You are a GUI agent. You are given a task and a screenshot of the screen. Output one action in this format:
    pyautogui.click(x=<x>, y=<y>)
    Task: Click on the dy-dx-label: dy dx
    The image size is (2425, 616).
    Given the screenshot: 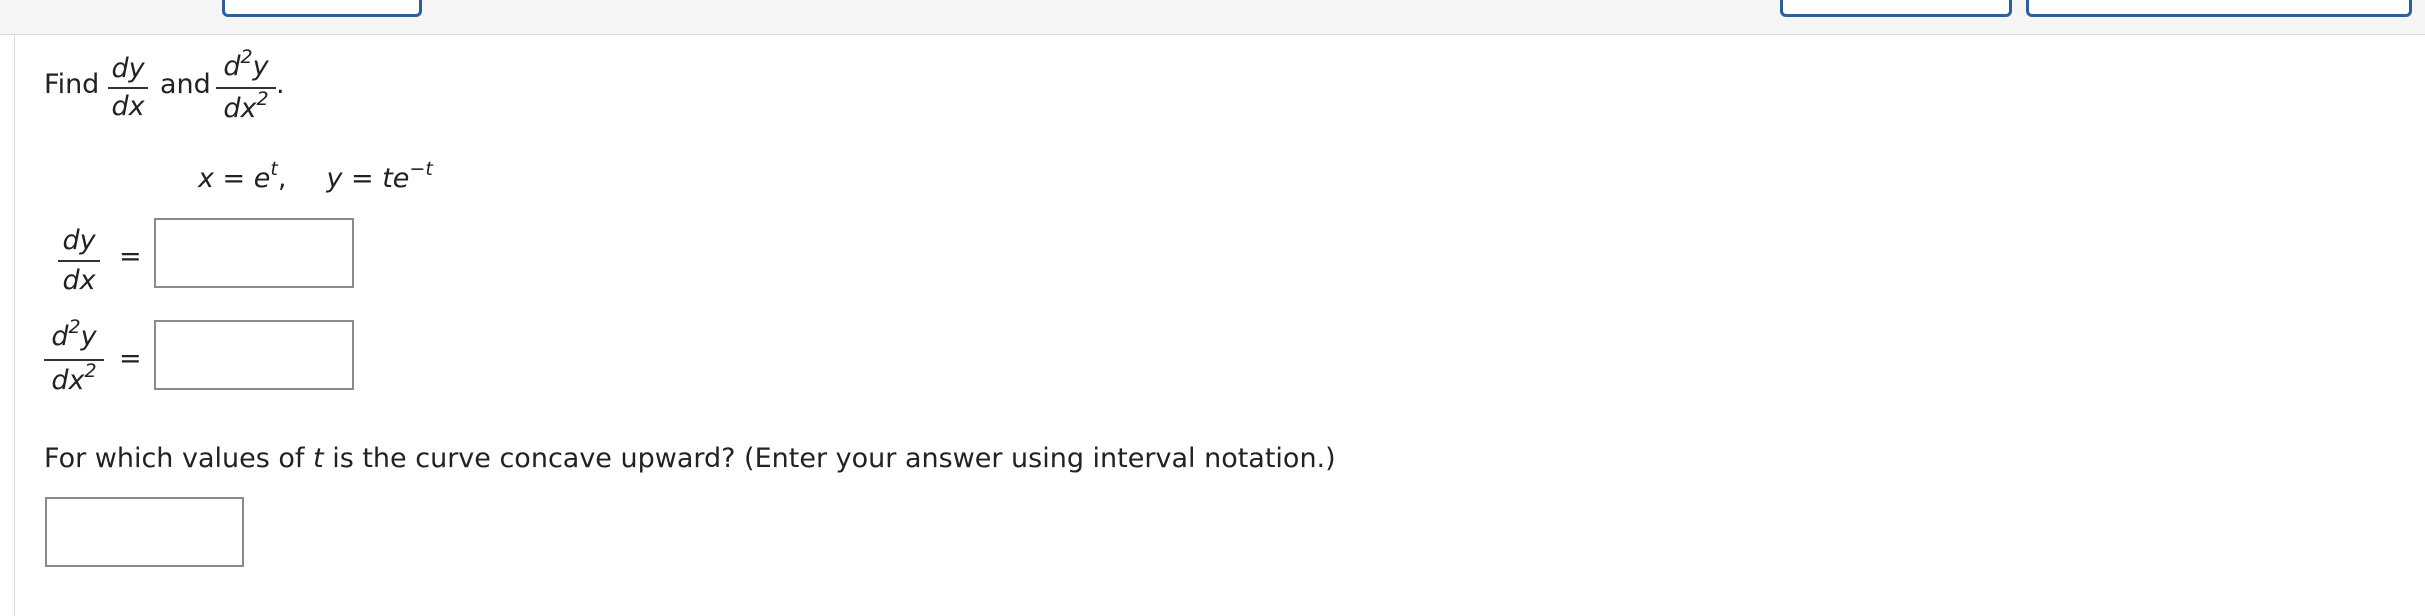 What is the action you would take?
    pyautogui.click(x=79, y=260)
    